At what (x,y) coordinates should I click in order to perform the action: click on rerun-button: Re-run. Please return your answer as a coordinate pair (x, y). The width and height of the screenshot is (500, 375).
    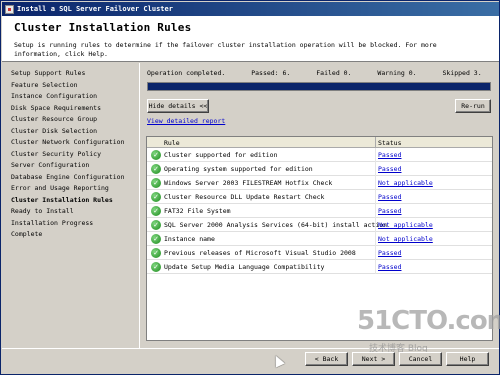
    Looking at the image, I should click on (473, 106).